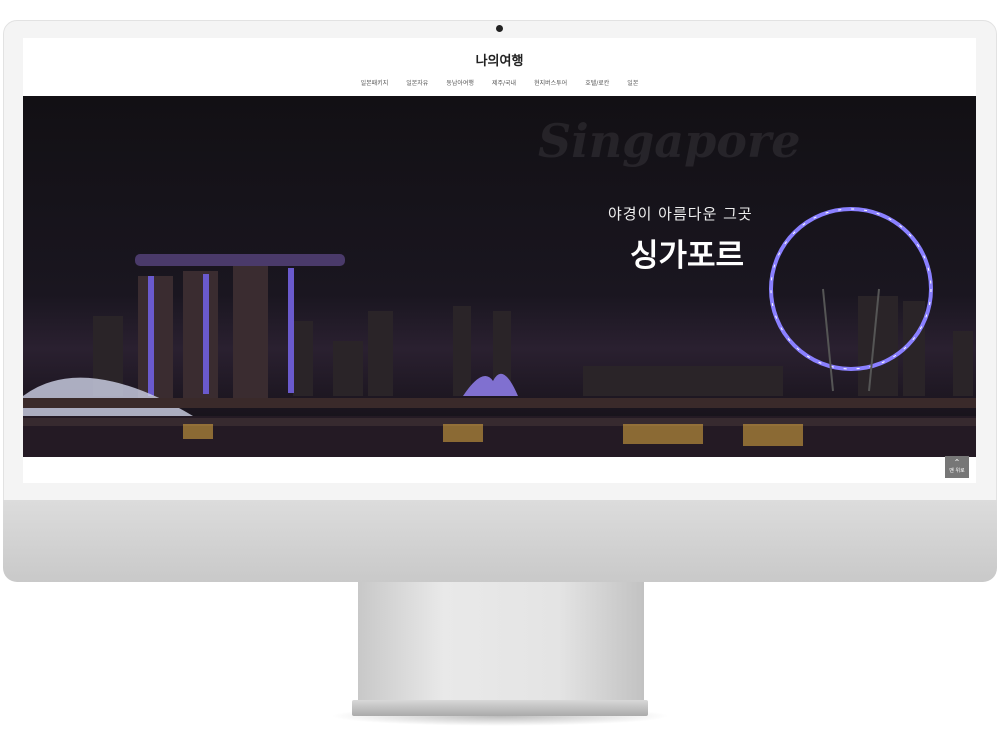  I want to click on scroll-top-label: 맨 위로, so click(957, 471).